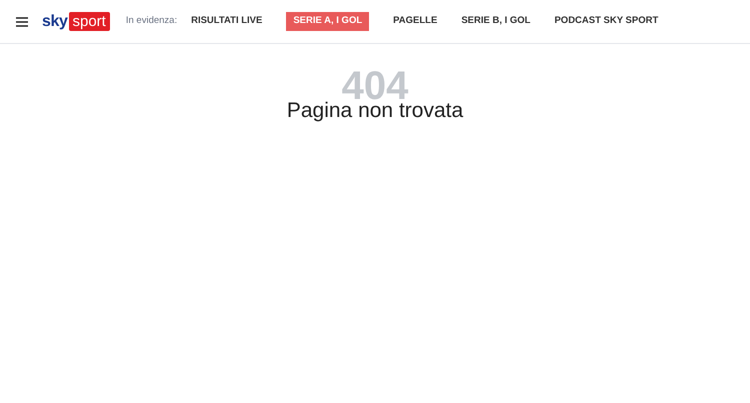 The image size is (750, 403). I want to click on menu-icon, so click(22, 21).